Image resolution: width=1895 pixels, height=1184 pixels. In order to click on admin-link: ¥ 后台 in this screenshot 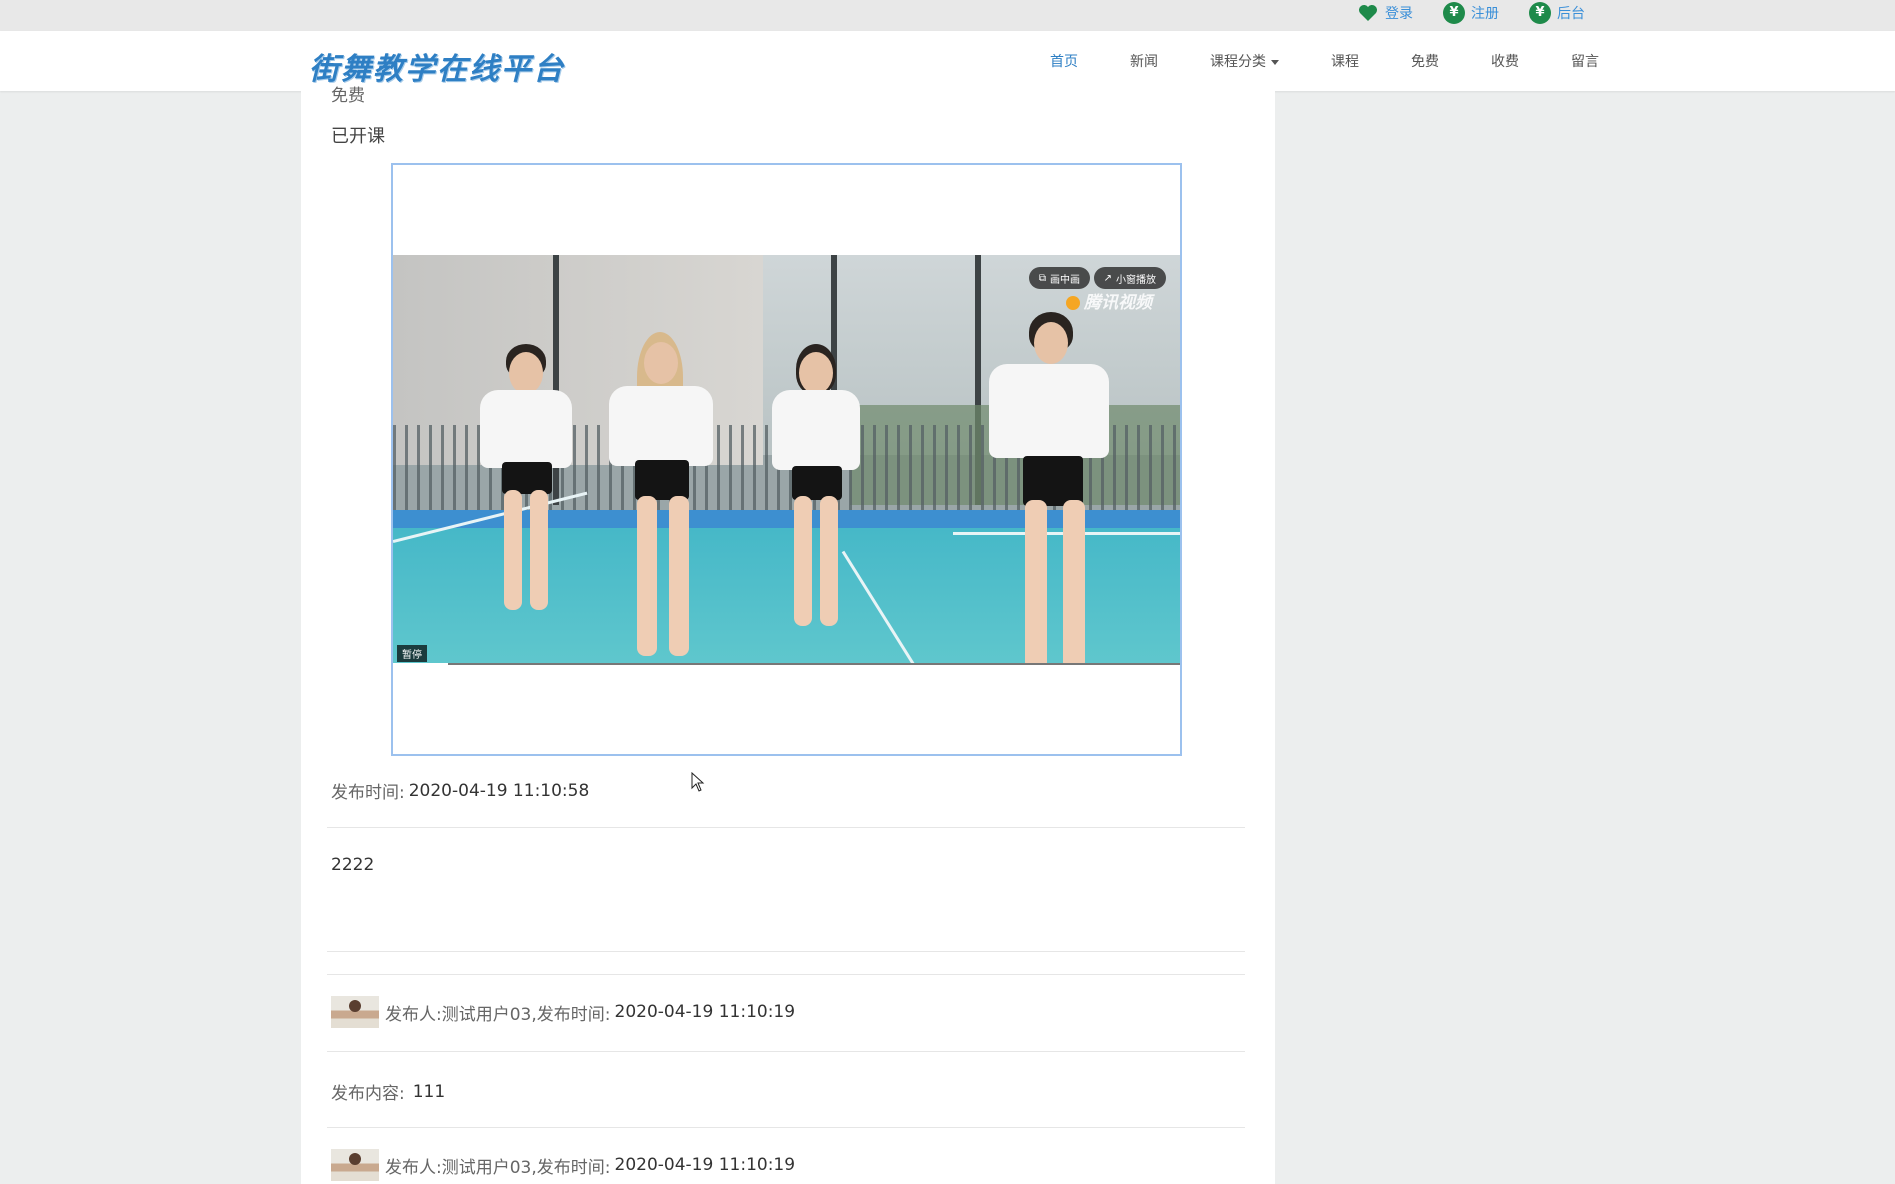, I will do `click(1557, 12)`.